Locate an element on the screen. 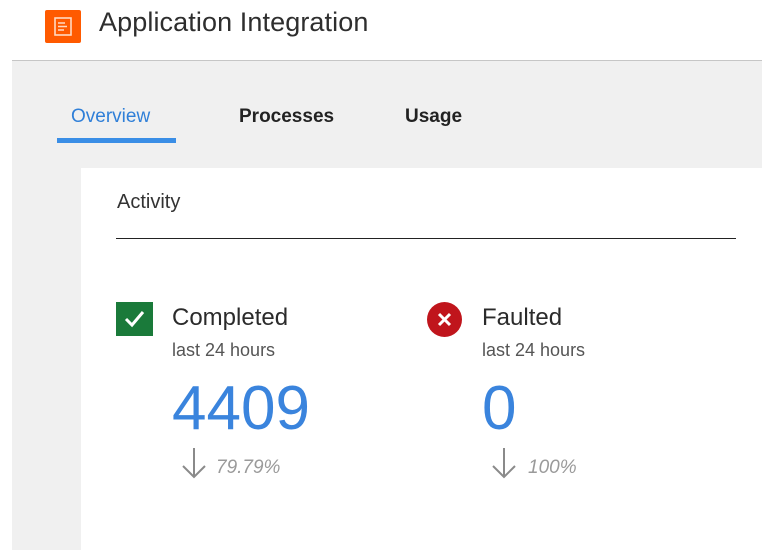 Image resolution: width=762 pixels, height=550 pixels. faulted-count: 0 is located at coordinates (499, 409).